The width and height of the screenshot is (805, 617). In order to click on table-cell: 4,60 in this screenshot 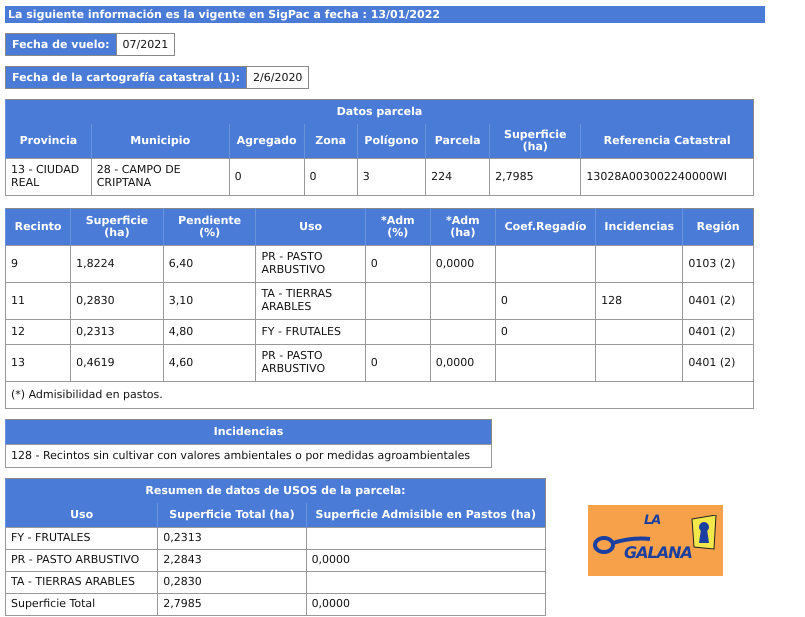, I will do `click(209, 363)`.